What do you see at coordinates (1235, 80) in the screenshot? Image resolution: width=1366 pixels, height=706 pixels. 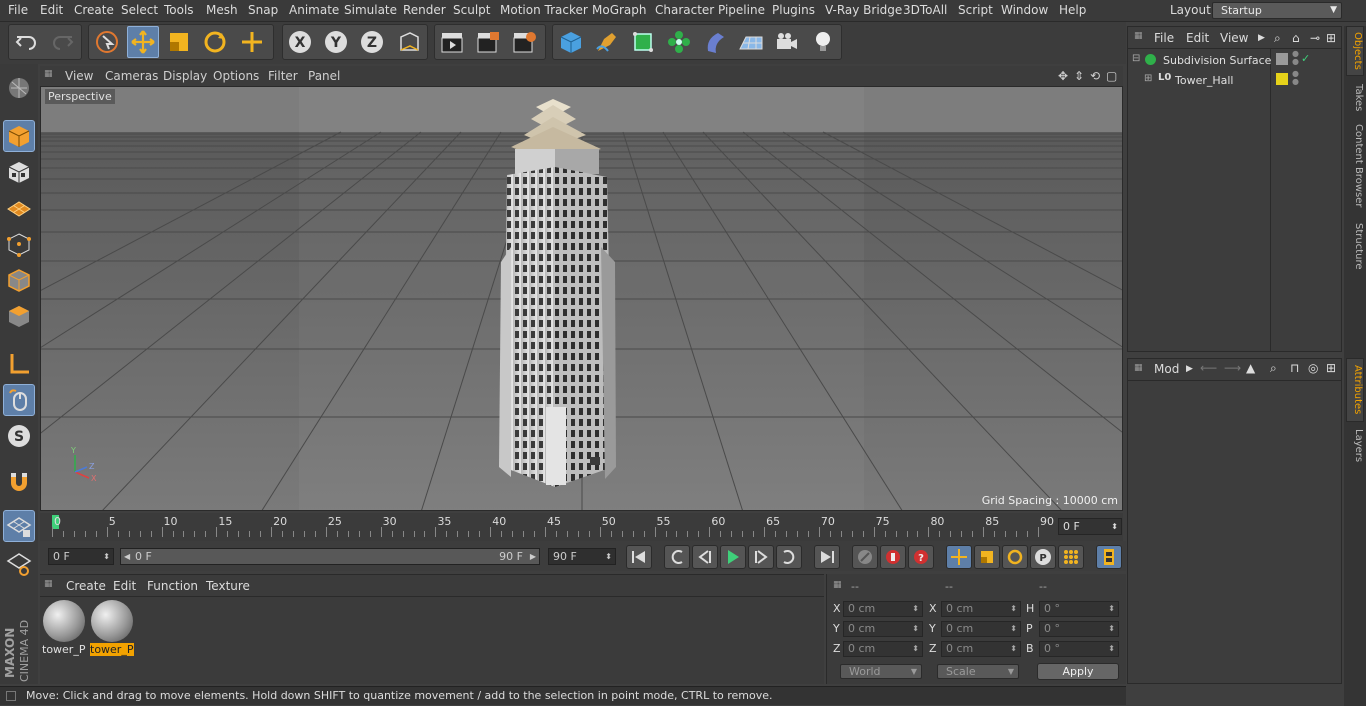 I see `object-row-tower-hall: ⊞ L0 Tower_Hall ● ●` at bounding box center [1235, 80].